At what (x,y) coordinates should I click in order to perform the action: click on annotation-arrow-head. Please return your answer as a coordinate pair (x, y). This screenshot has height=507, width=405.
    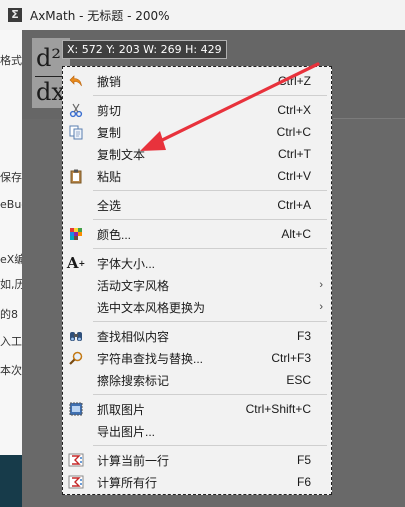
    Looking at the image, I should click on (153, 141).